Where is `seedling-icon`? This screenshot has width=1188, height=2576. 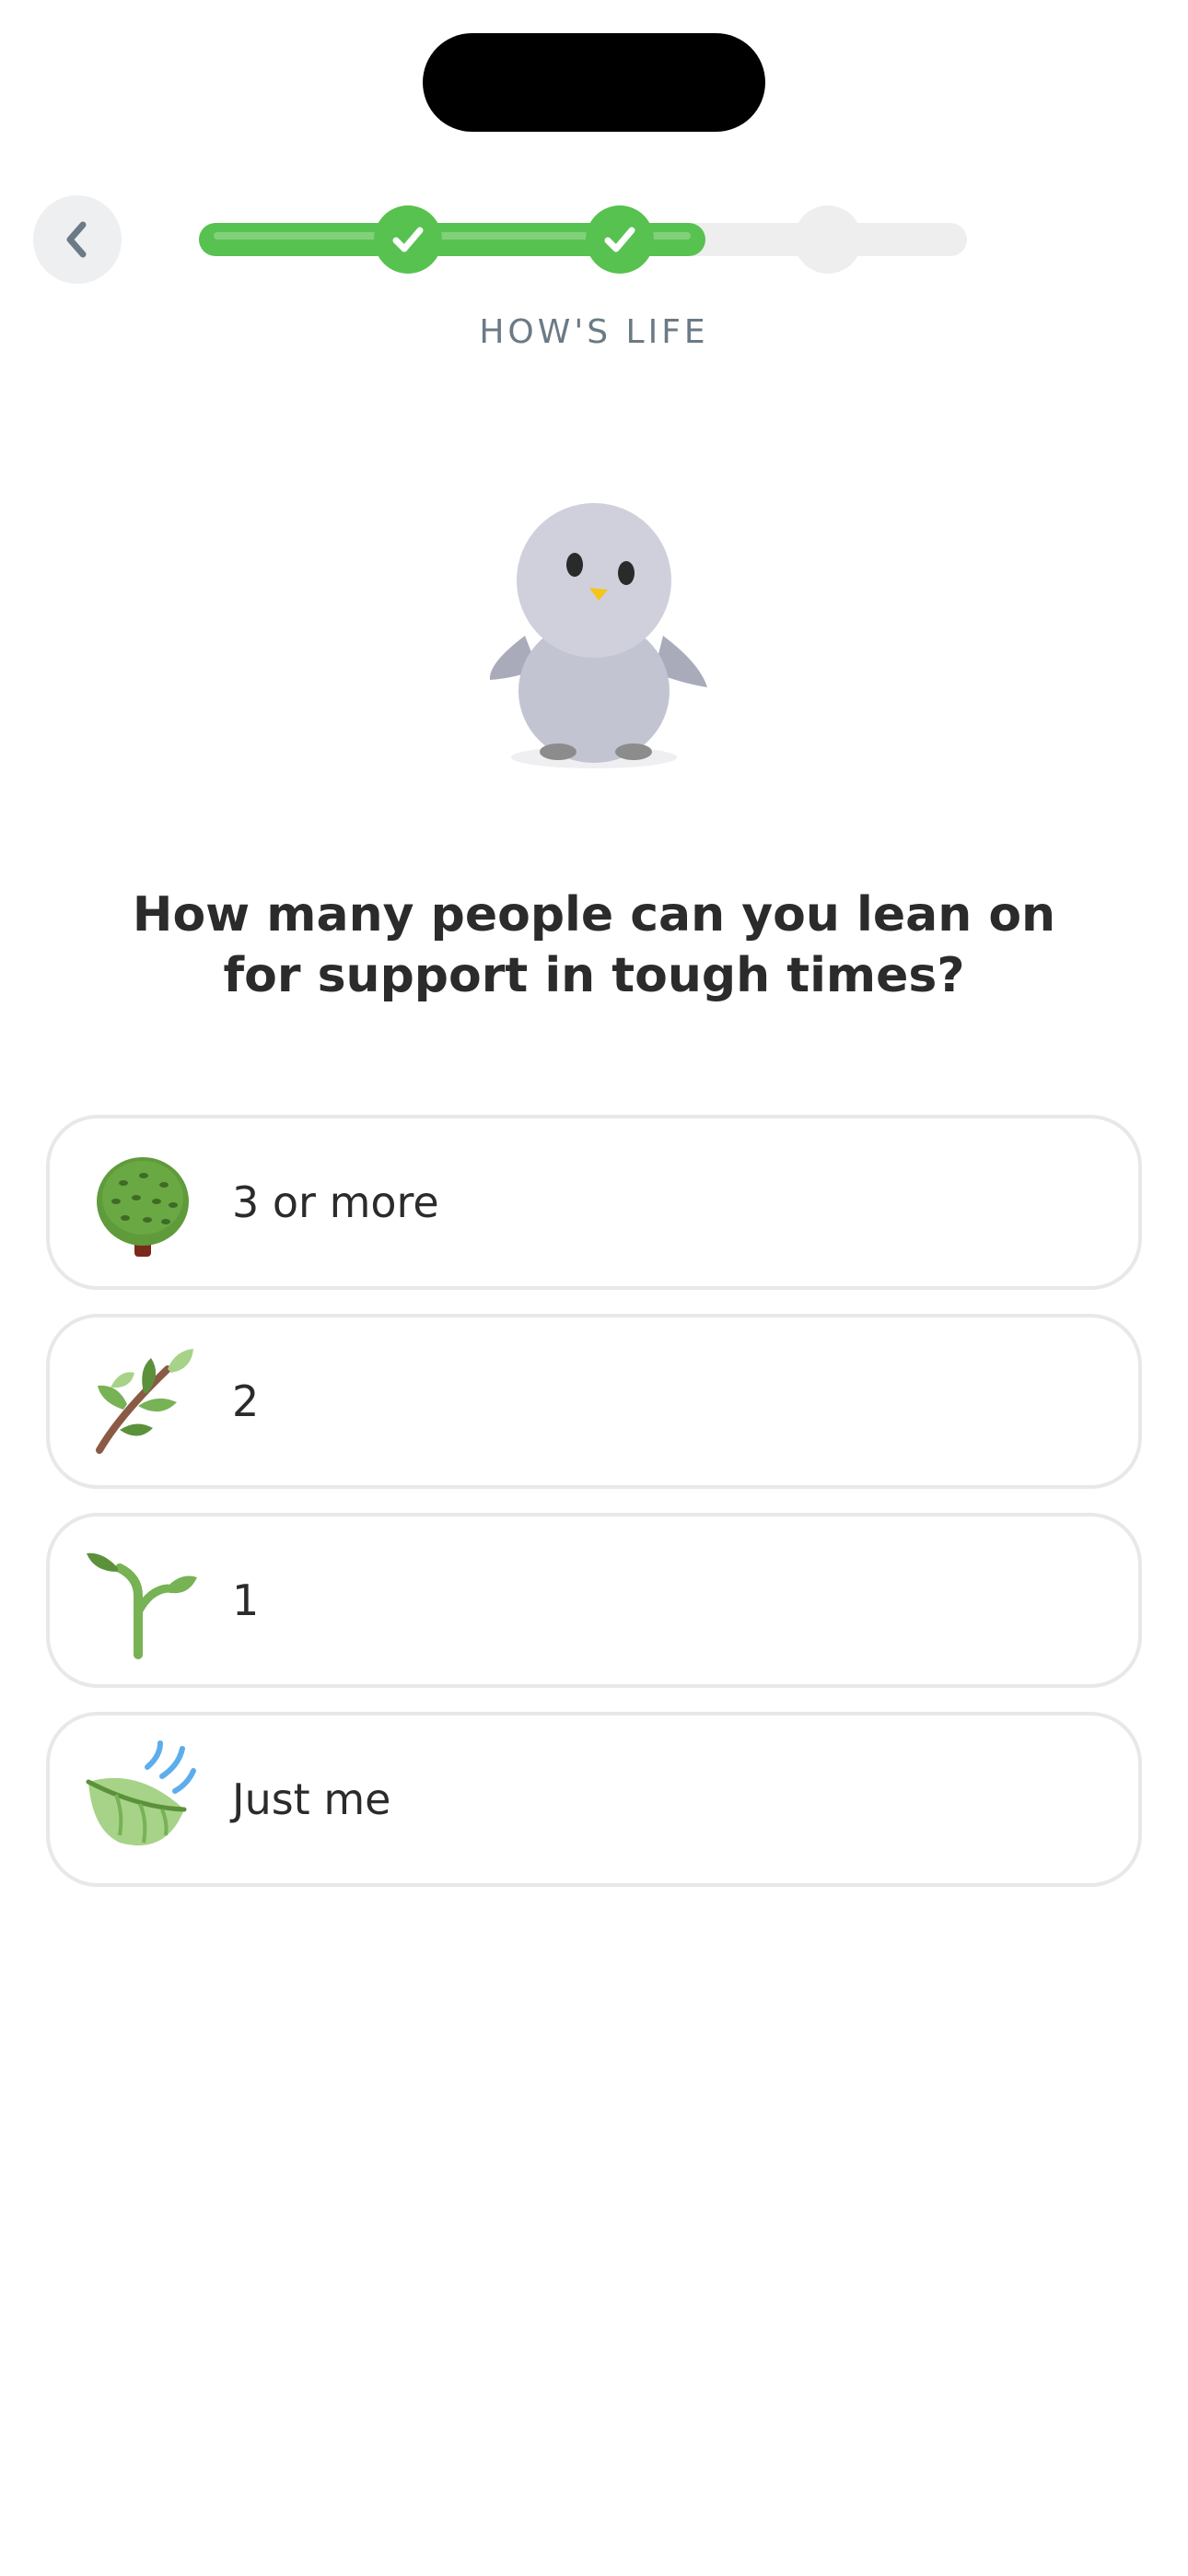 seedling-icon is located at coordinates (142, 1605).